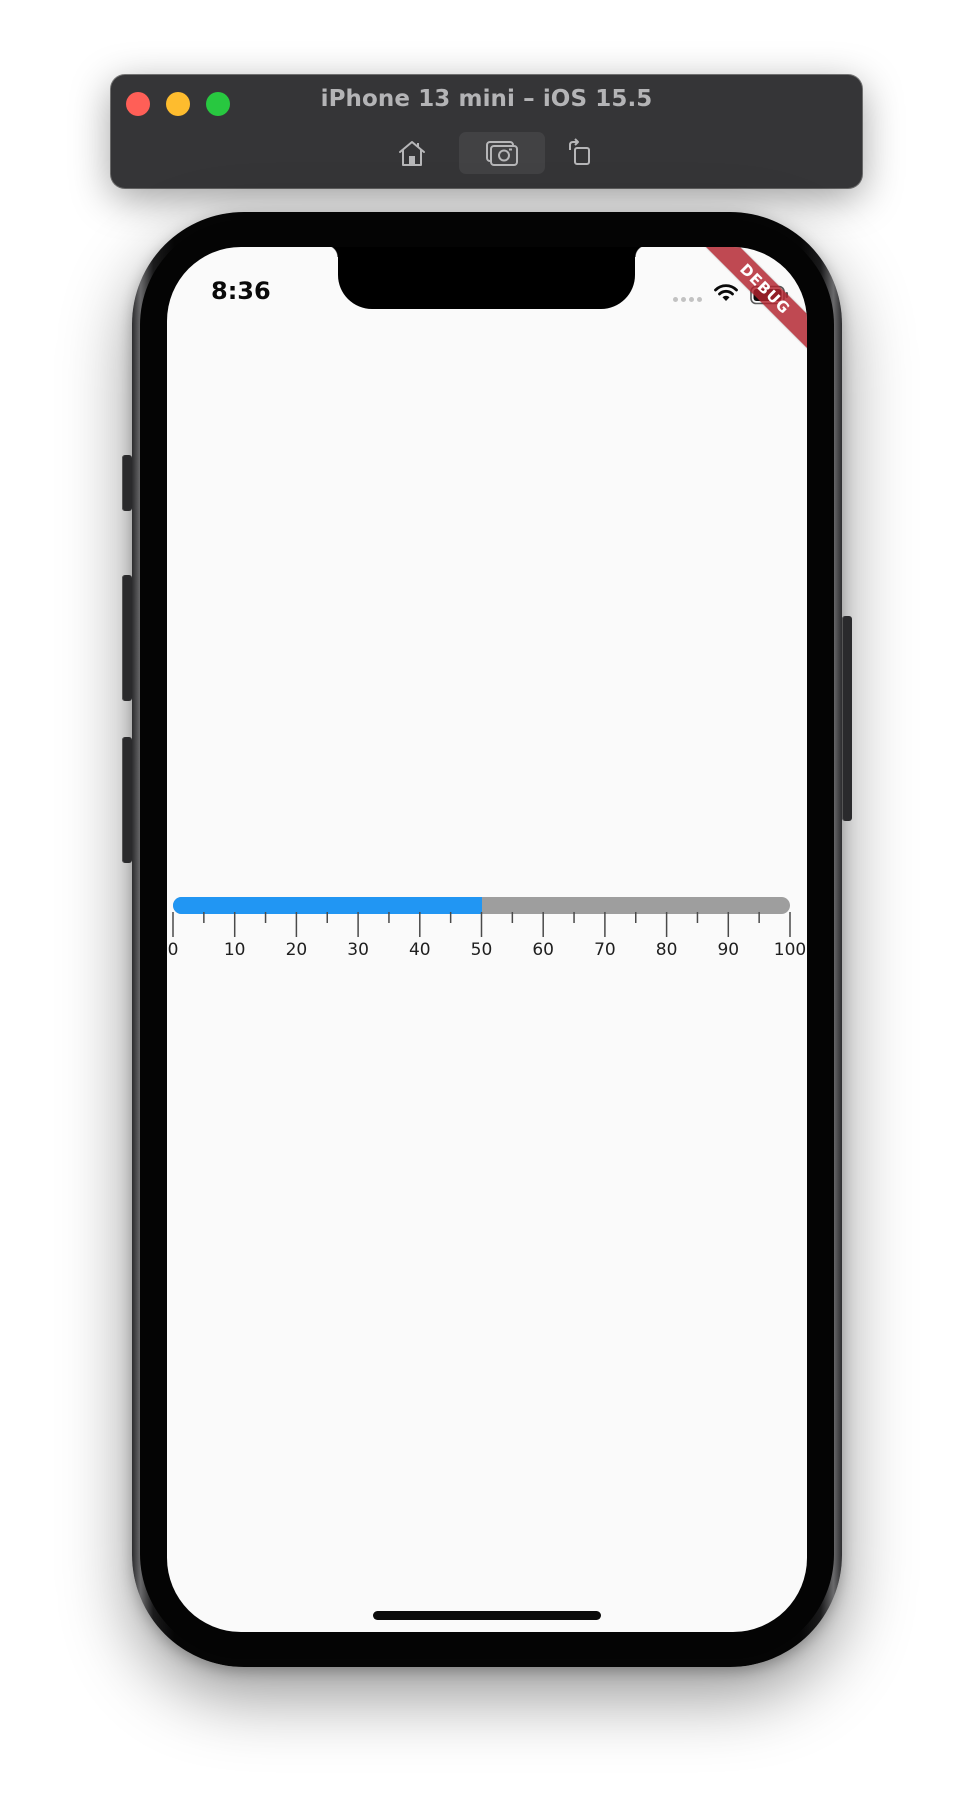 The image size is (974, 1820). I want to click on tick-label: 70, so click(605, 950).